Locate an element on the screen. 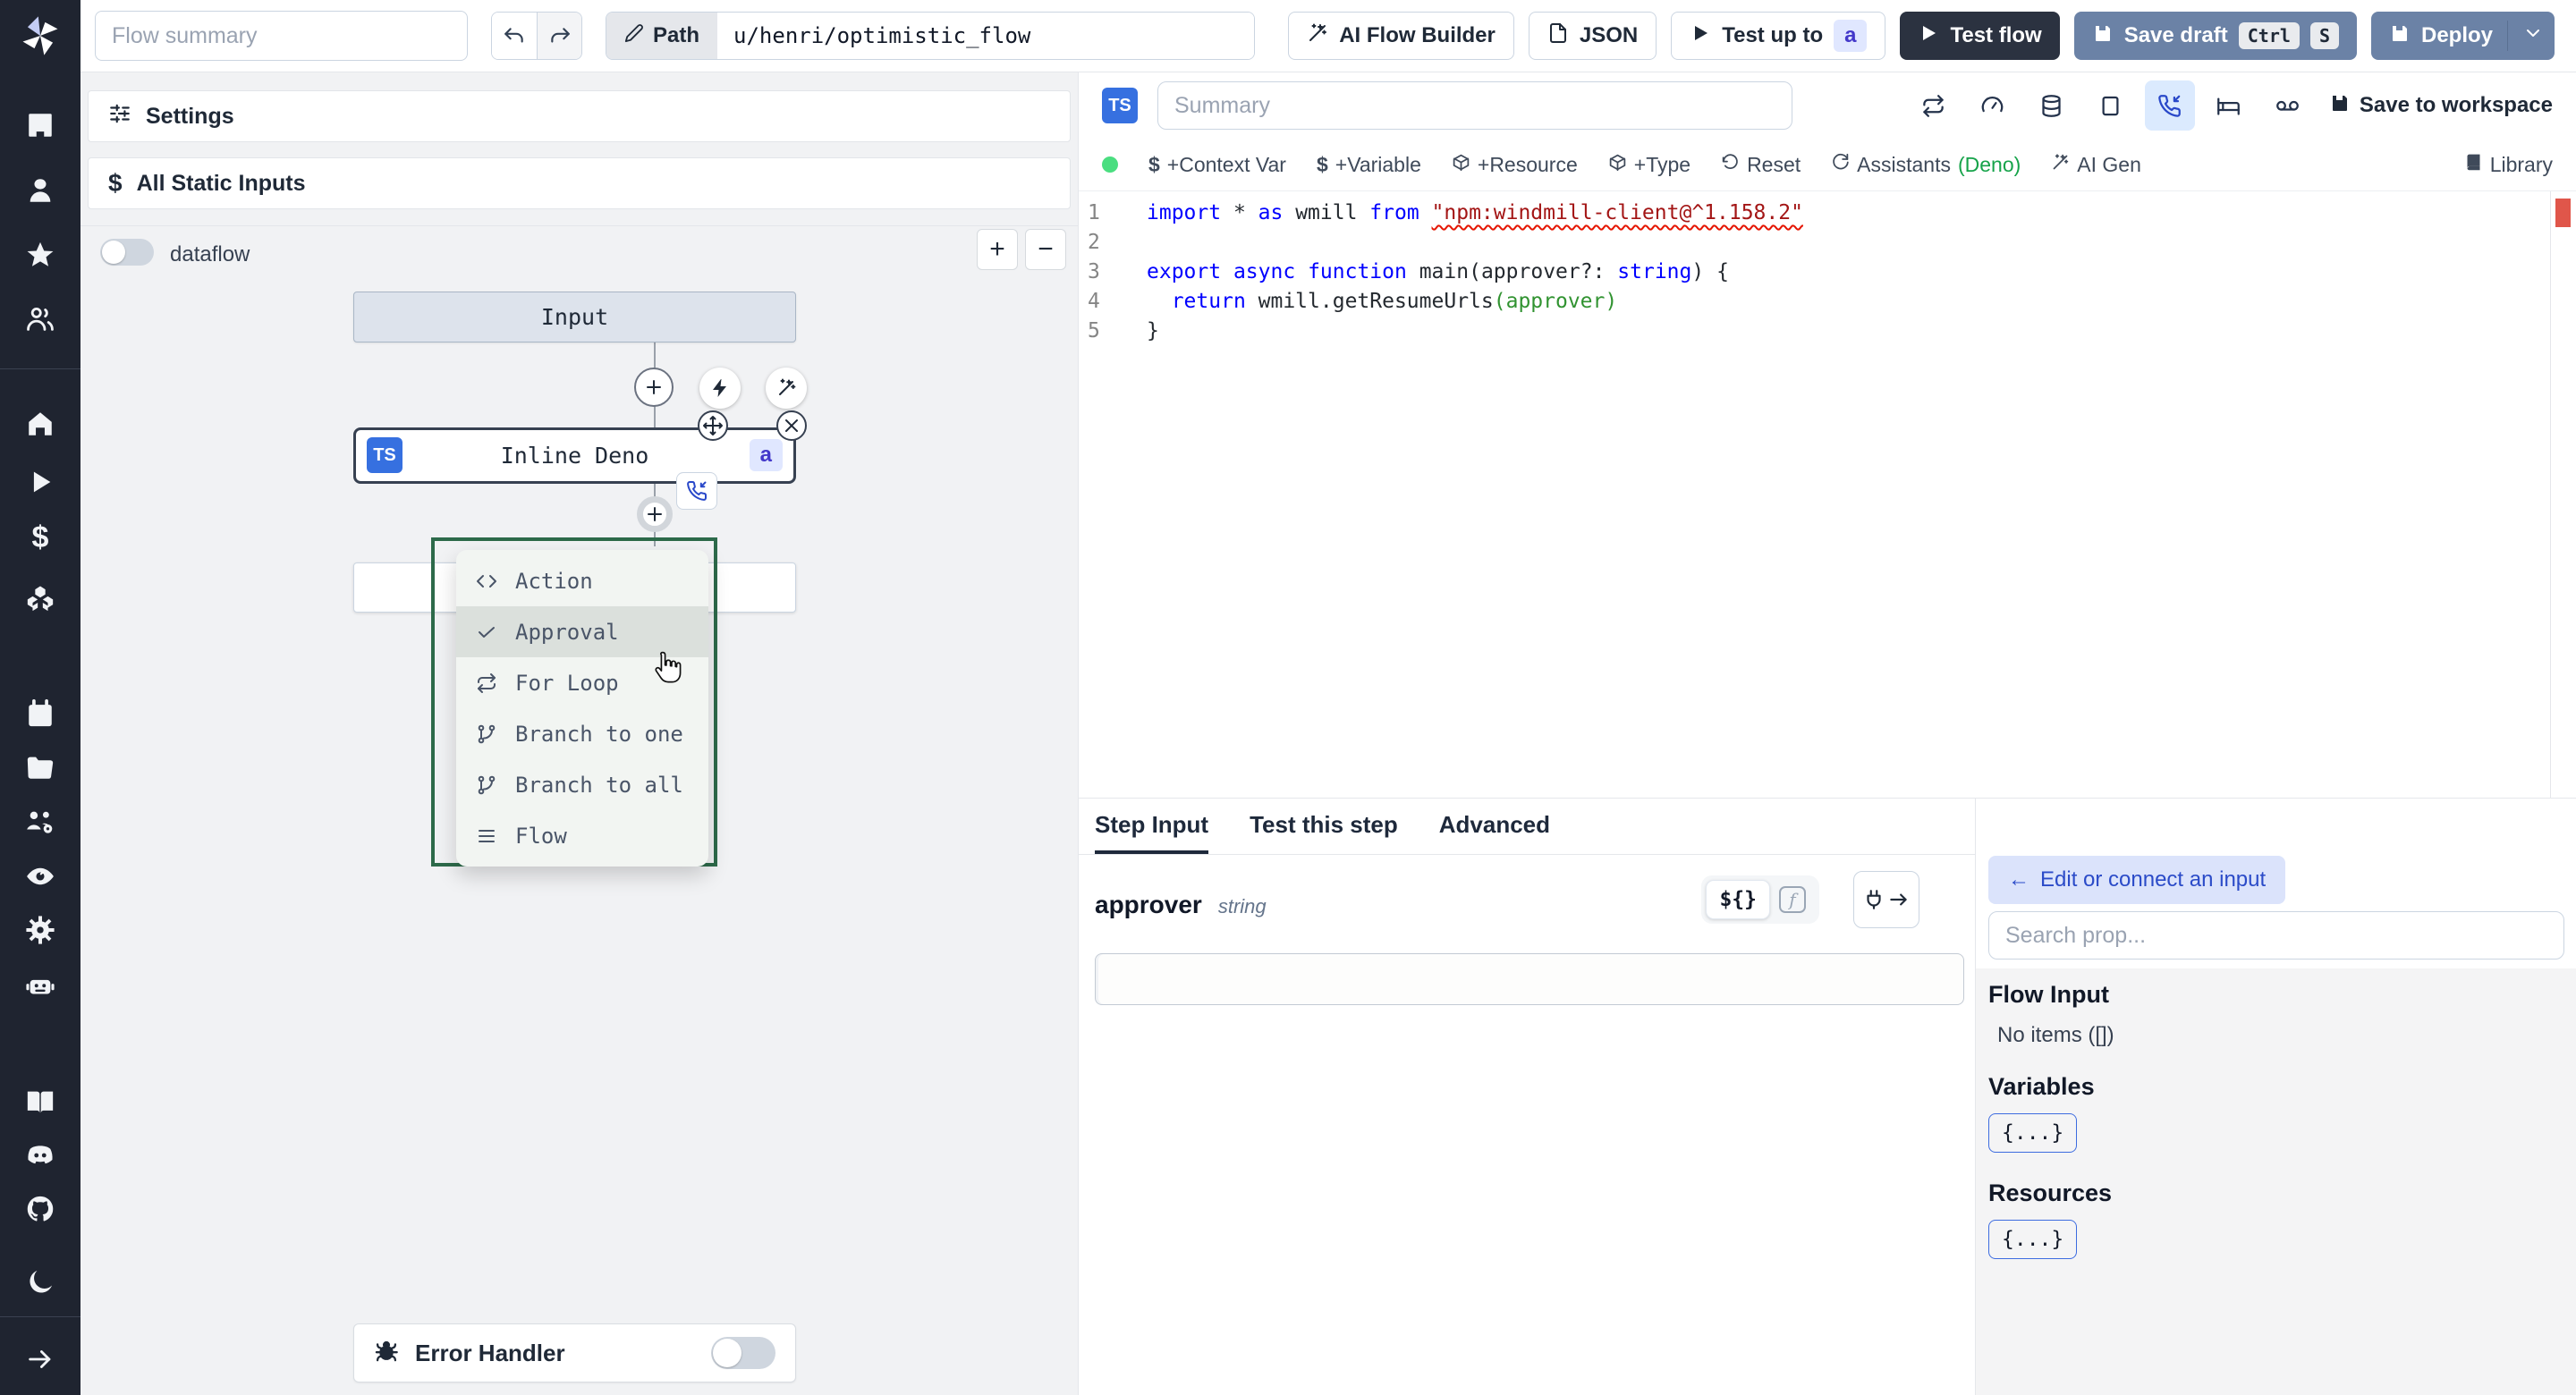 The height and width of the screenshot is (1395, 2576). menu-item-flow: Flow is located at coordinates (582, 835).